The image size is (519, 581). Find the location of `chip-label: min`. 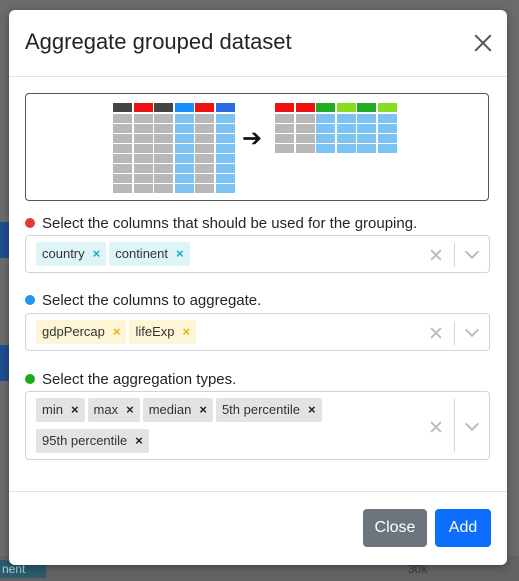

chip-label: min is located at coordinates (52, 409).